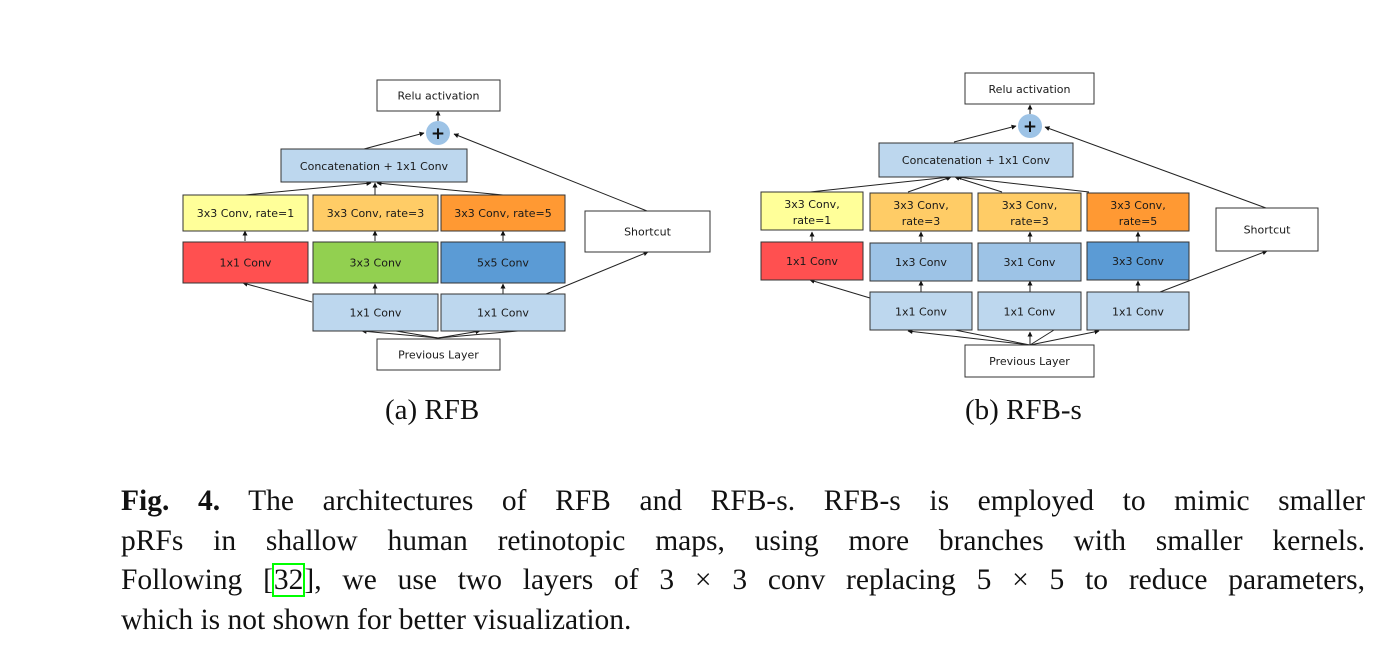 Image resolution: width=1391 pixels, height=654 pixels. What do you see at coordinates (502, 213) in the screenshot?
I see `rfb-dilated-label-3: 3x3 Conv, rate=5` at bounding box center [502, 213].